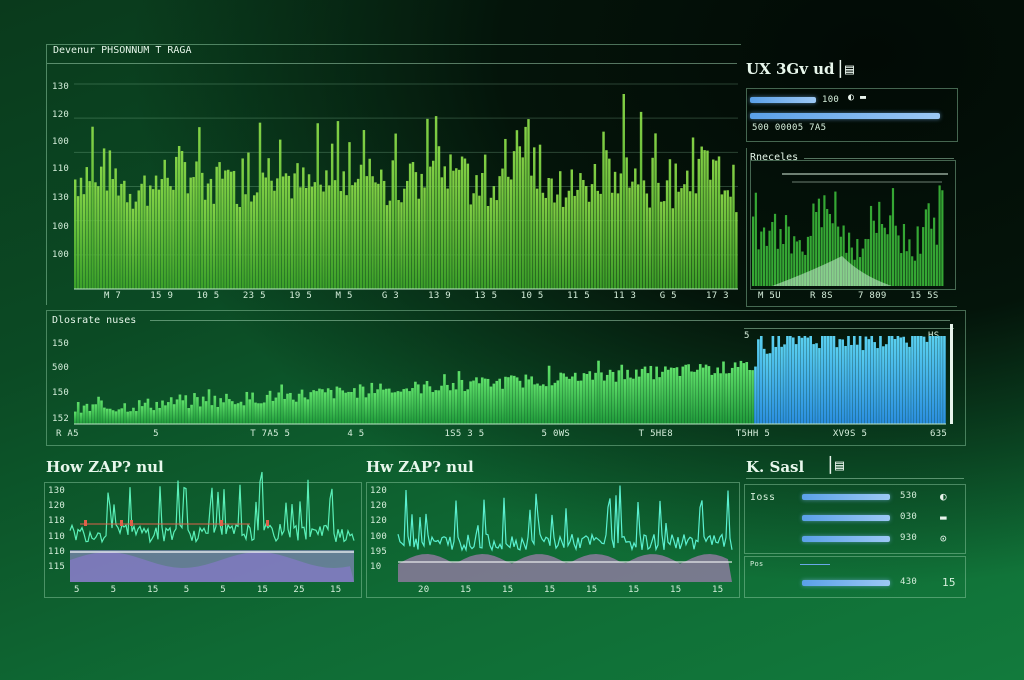 The height and width of the screenshot is (680, 1024). Describe the element at coordinates (57, 567) in the screenshot. I see `y-tick: 115` at that location.